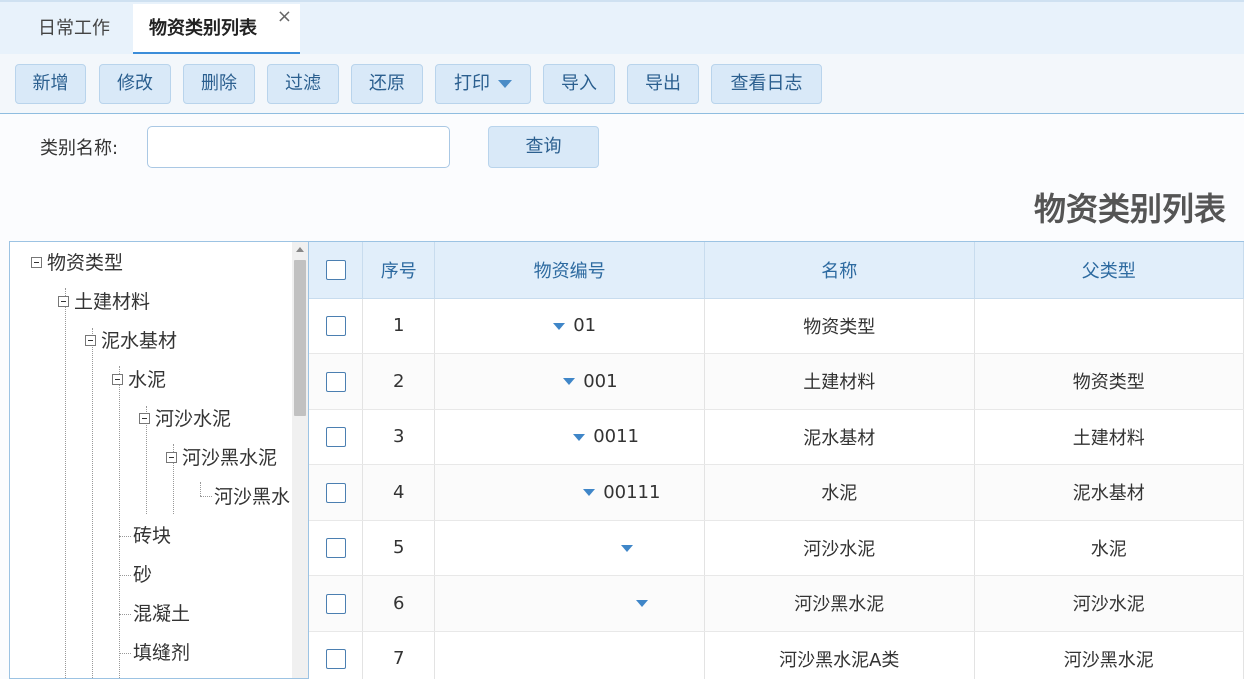 The width and height of the screenshot is (1244, 679). I want to click on table-row: 5 河沙水泥 水泥, so click(776, 548).